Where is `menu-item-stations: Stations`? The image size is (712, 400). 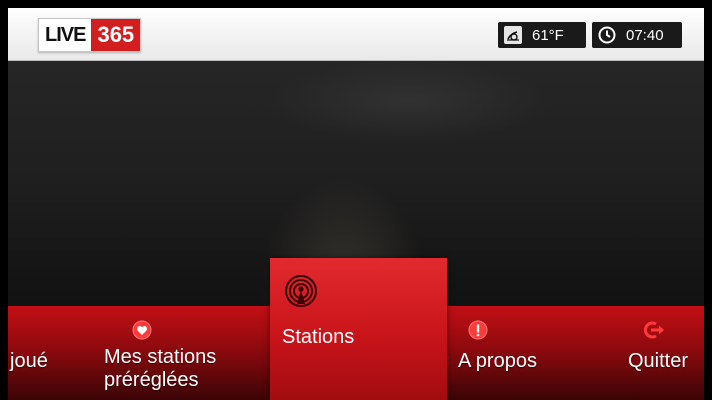
menu-item-stations: Stations is located at coordinates (358, 329).